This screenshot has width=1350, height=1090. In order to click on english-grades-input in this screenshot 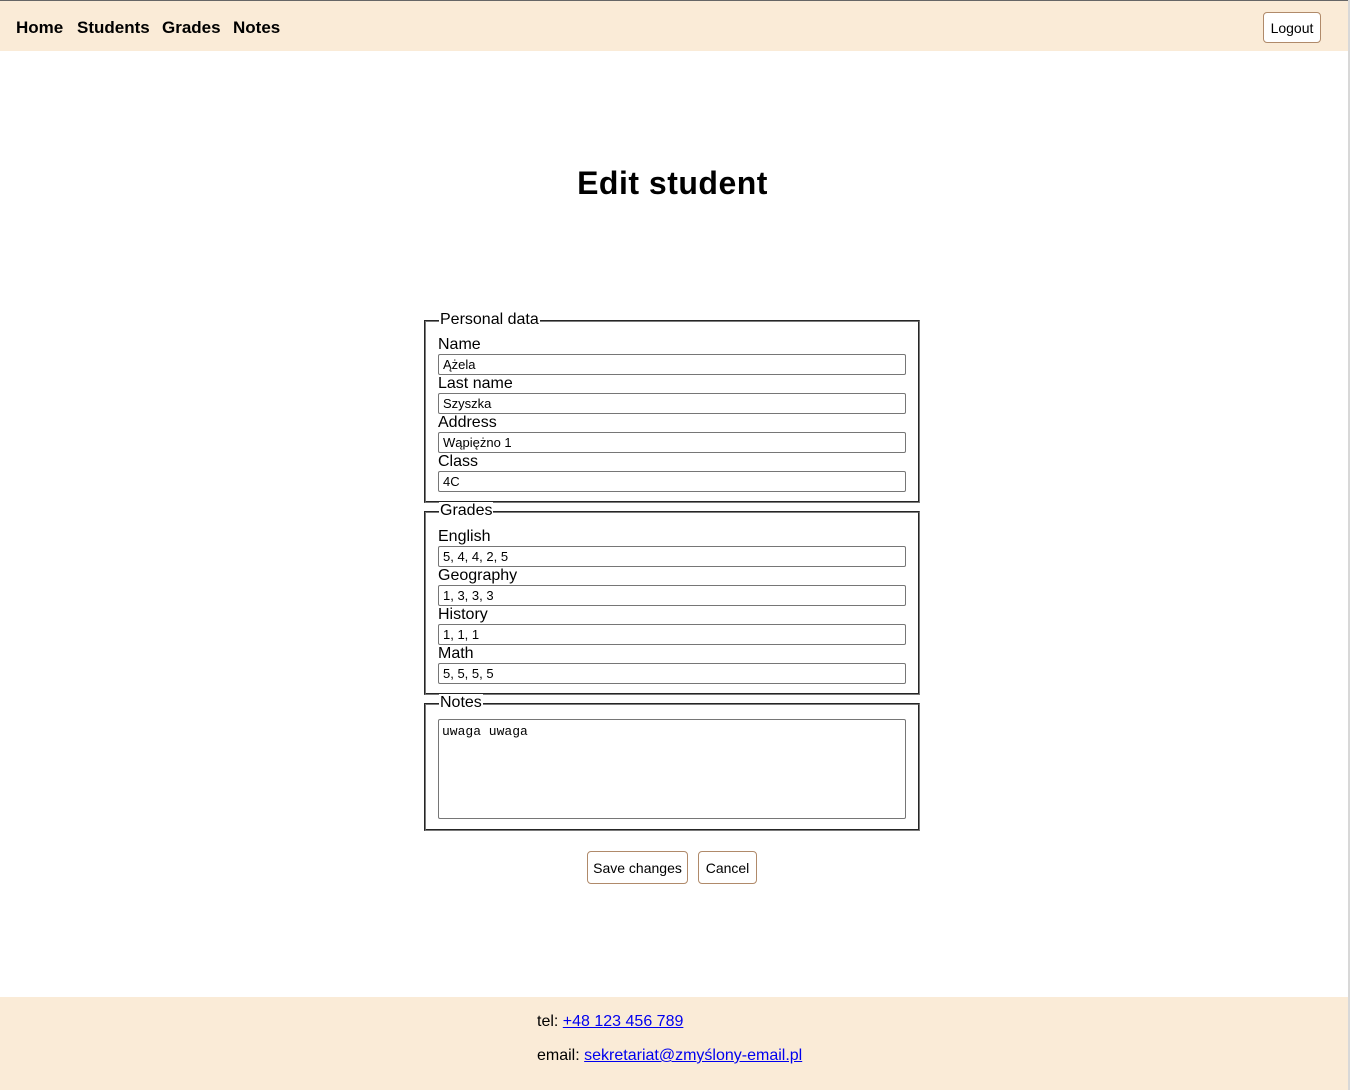, I will do `click(672, 556)`.